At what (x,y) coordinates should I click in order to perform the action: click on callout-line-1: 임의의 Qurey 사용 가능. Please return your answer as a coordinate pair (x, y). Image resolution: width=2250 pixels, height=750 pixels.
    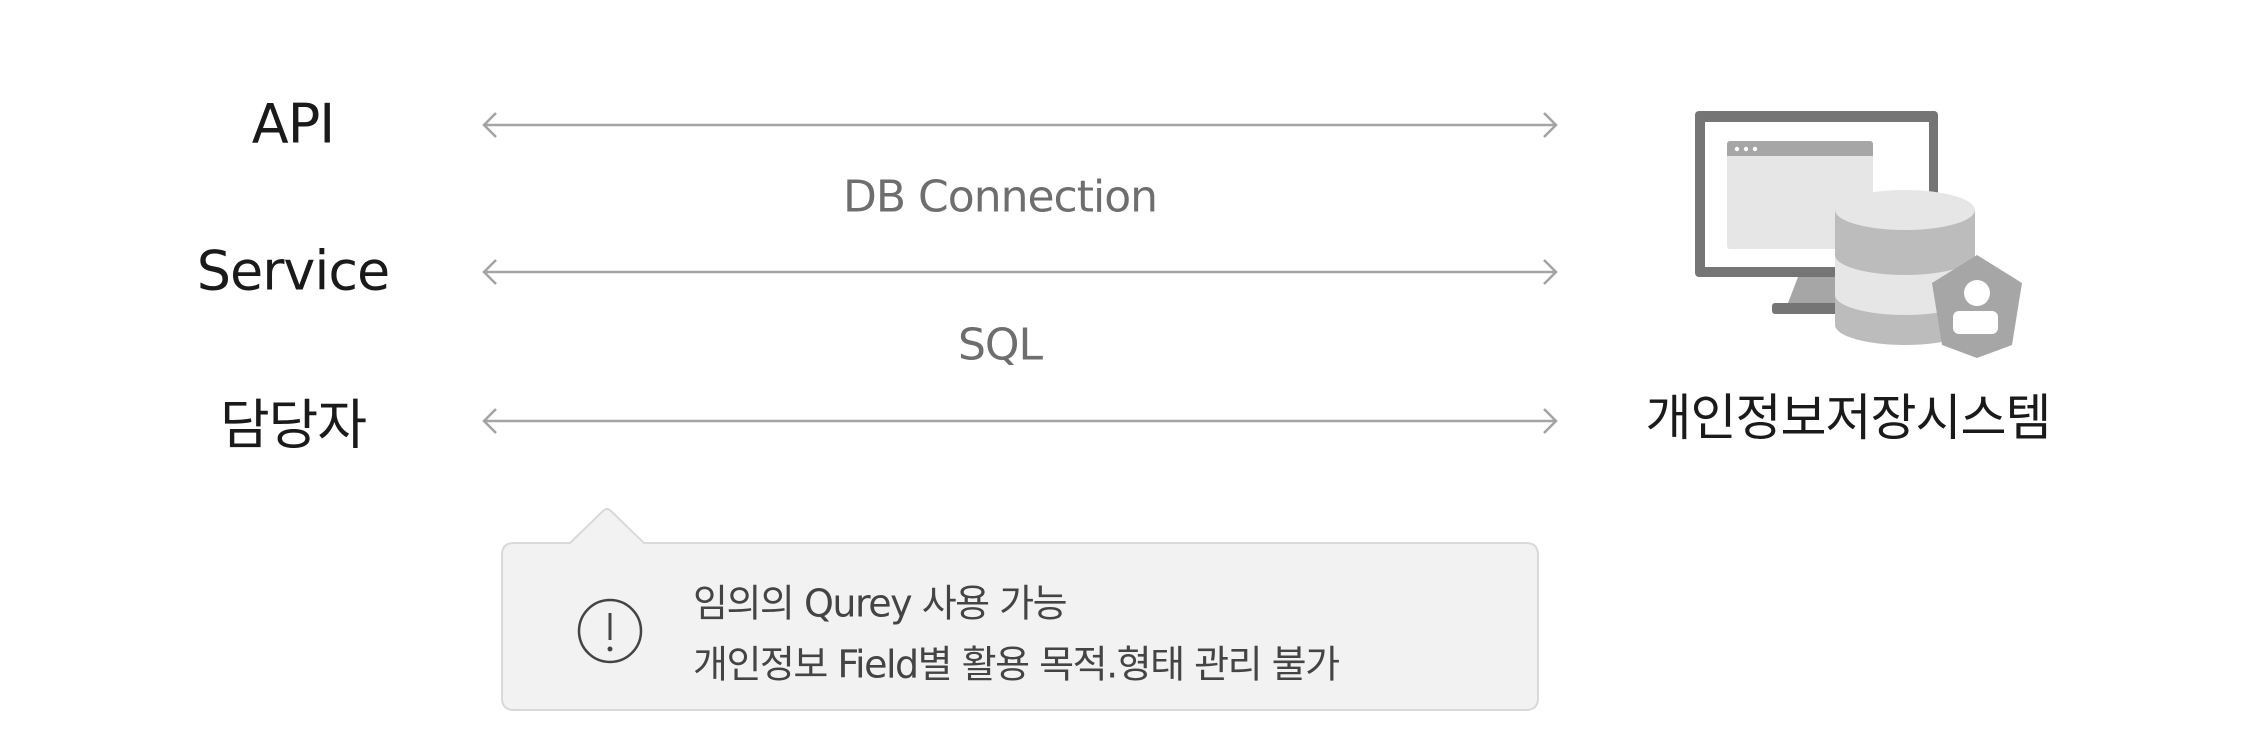
    Looking at the image, I should click on (880, 603).